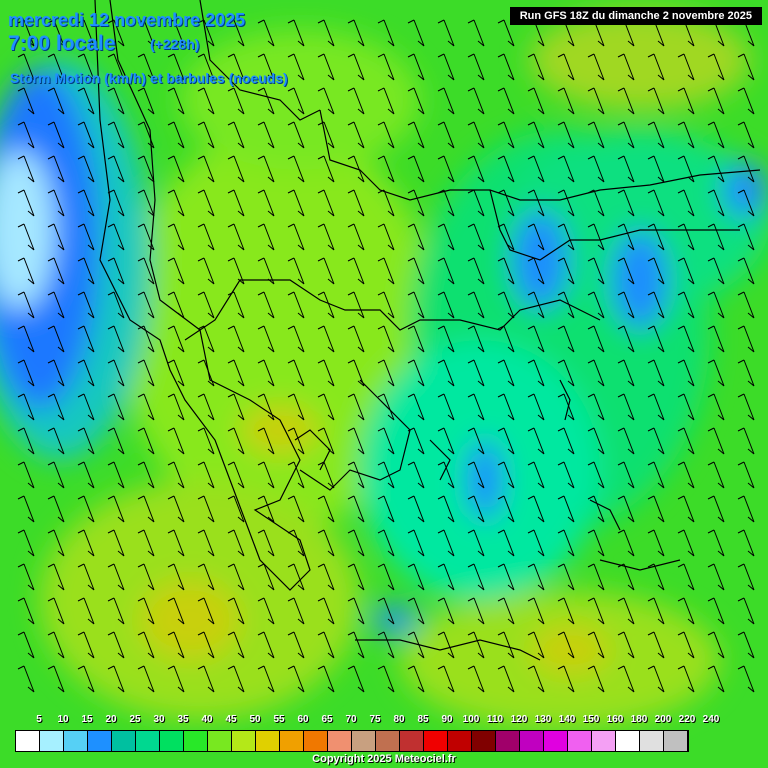 This screenshot has height=768, width=768. Describe the element at coordinates (543, 719) in the screenshot. I see `legend-label: 130` at that location.